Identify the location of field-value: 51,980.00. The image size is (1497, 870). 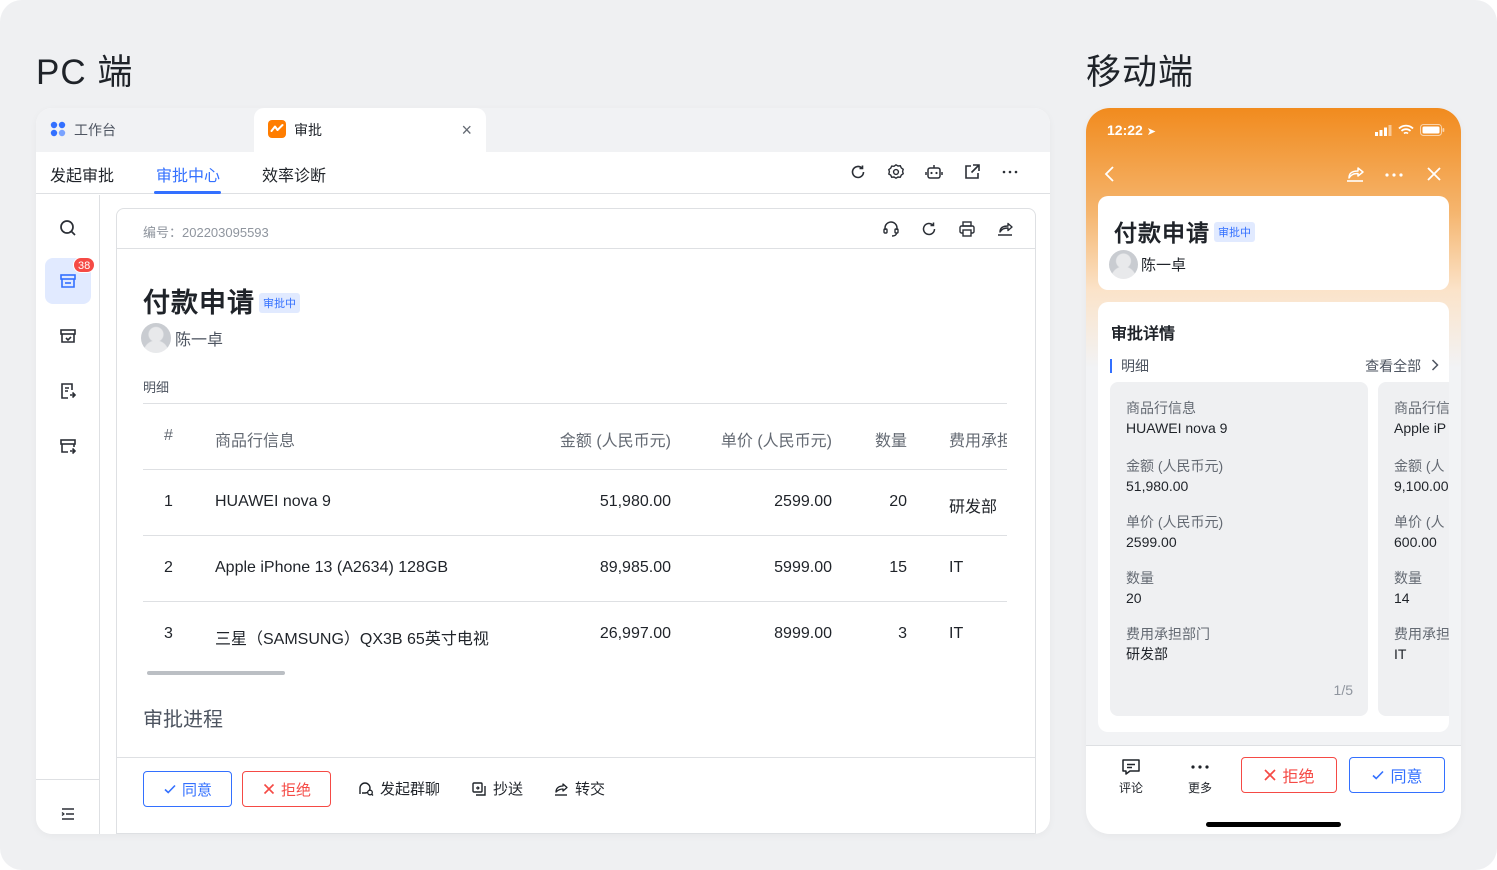
(1157, 486).